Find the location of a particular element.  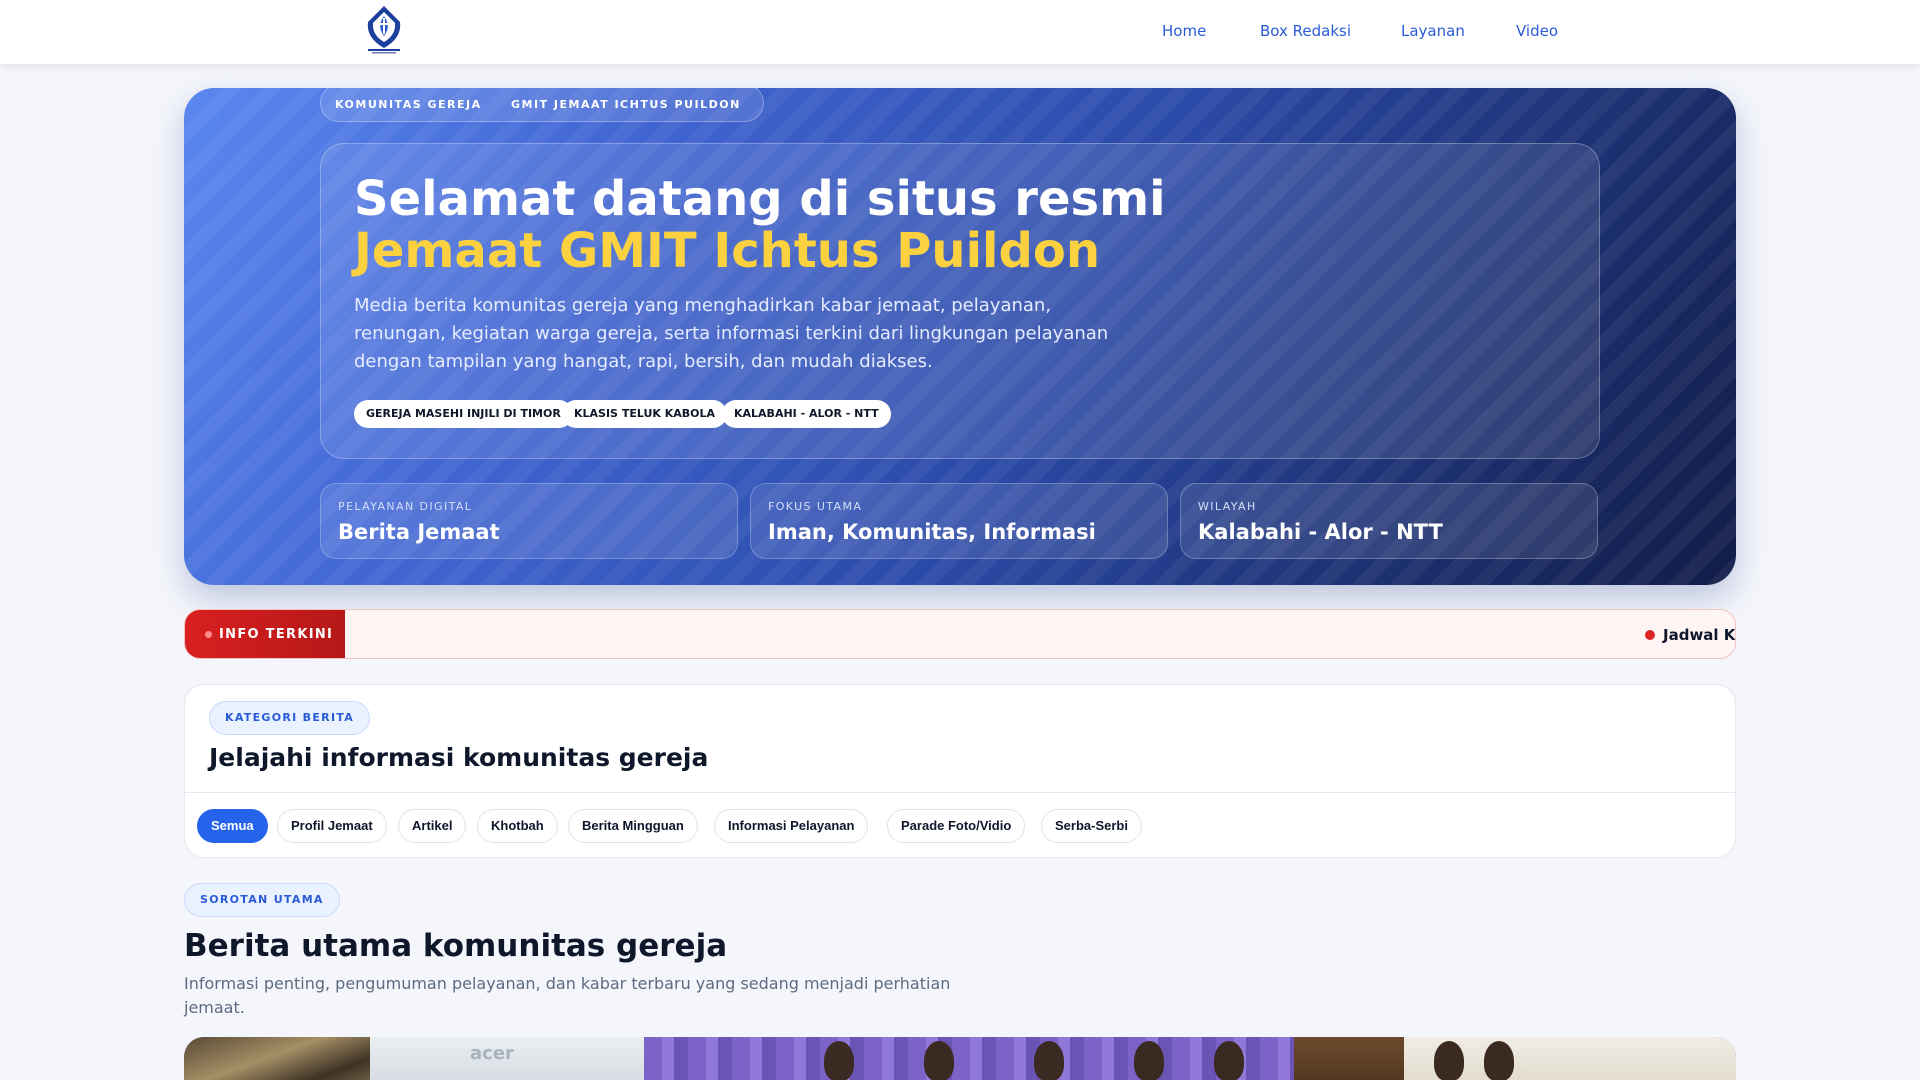

stat-card-wilayah: WILAYAH Kalabahi - Alor - NTT is located at coordinates (1389, 521).